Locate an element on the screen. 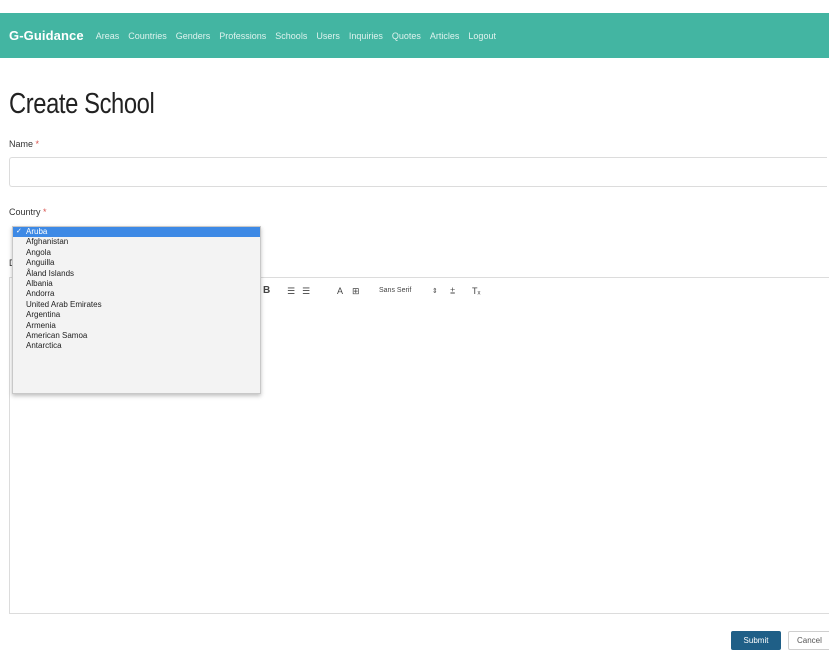 The width and height of the screenshot is (829, 650). country-option: Armenia is located at coordinates (136, 326).